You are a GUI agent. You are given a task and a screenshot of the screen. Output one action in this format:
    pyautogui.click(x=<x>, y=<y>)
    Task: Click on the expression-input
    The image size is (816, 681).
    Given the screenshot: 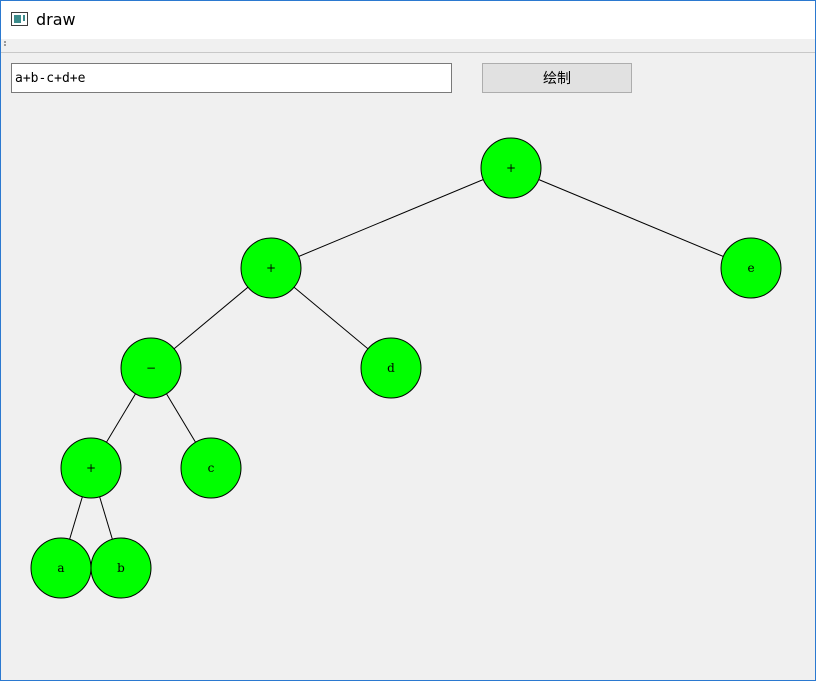 What is the action you would take?
    pyautogui.click(x=231, y=78)
    